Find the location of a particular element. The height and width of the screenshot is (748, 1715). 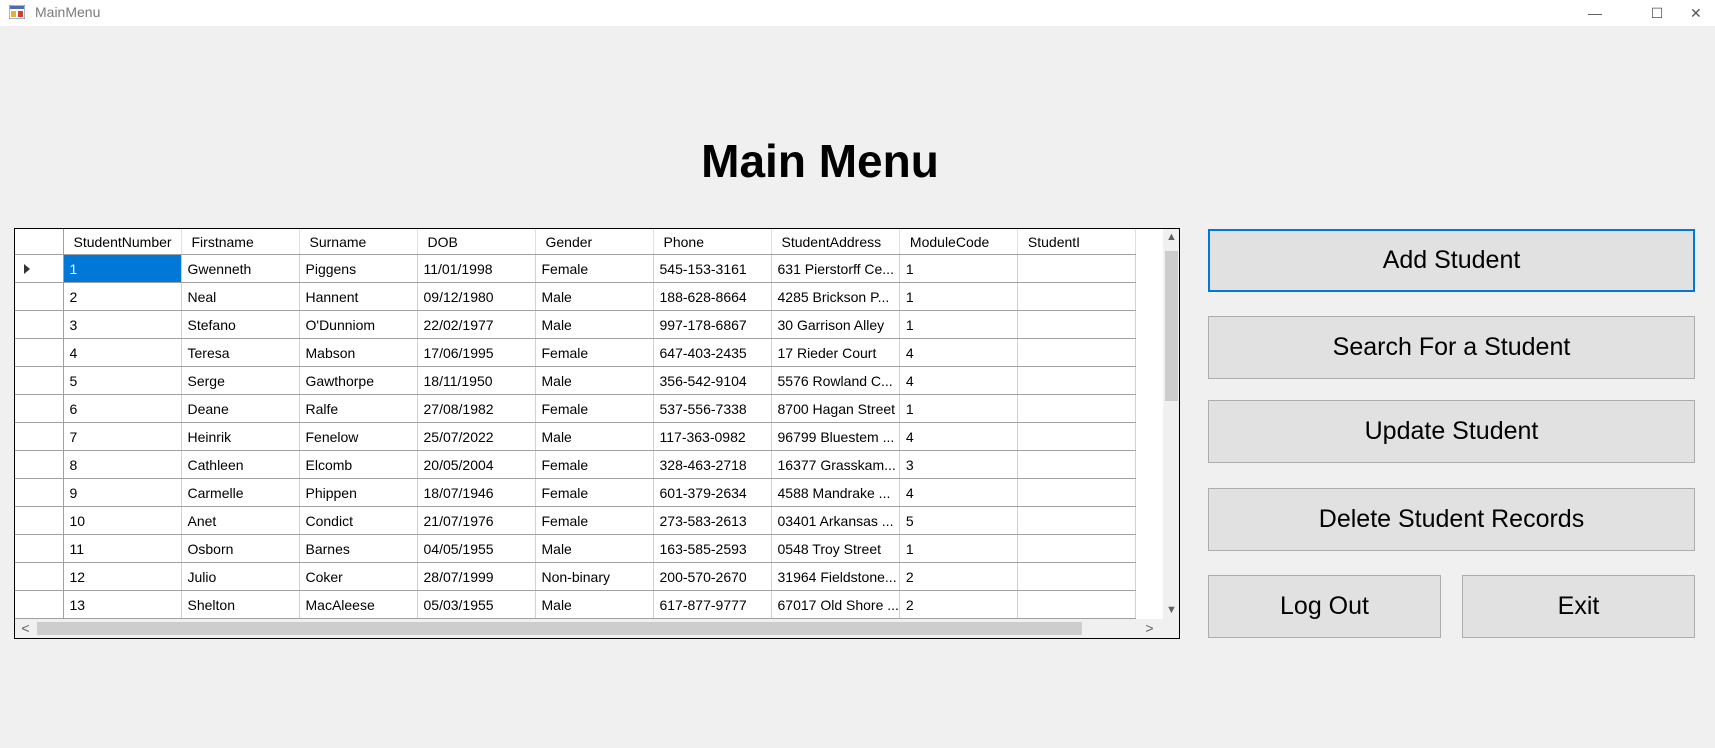

table-cell: Serge is located at coordinates (240, 380).